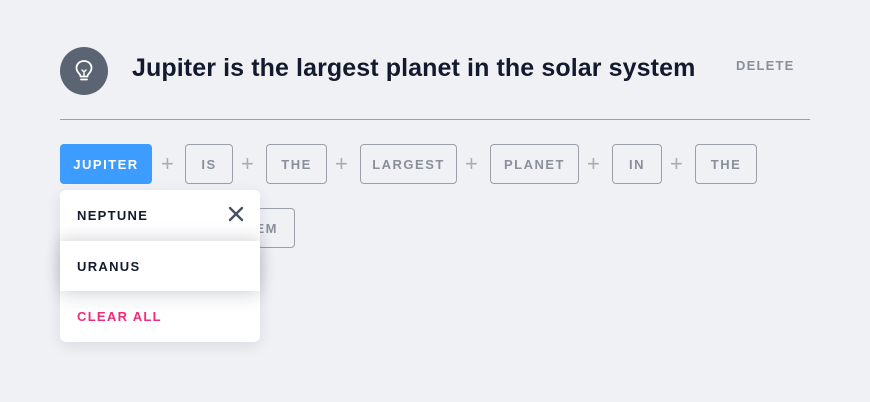  What do you see at coordinates (726, 164) in the screenshot?
I see `word-chip-the-2: THE` at bounding box center [726, 164].